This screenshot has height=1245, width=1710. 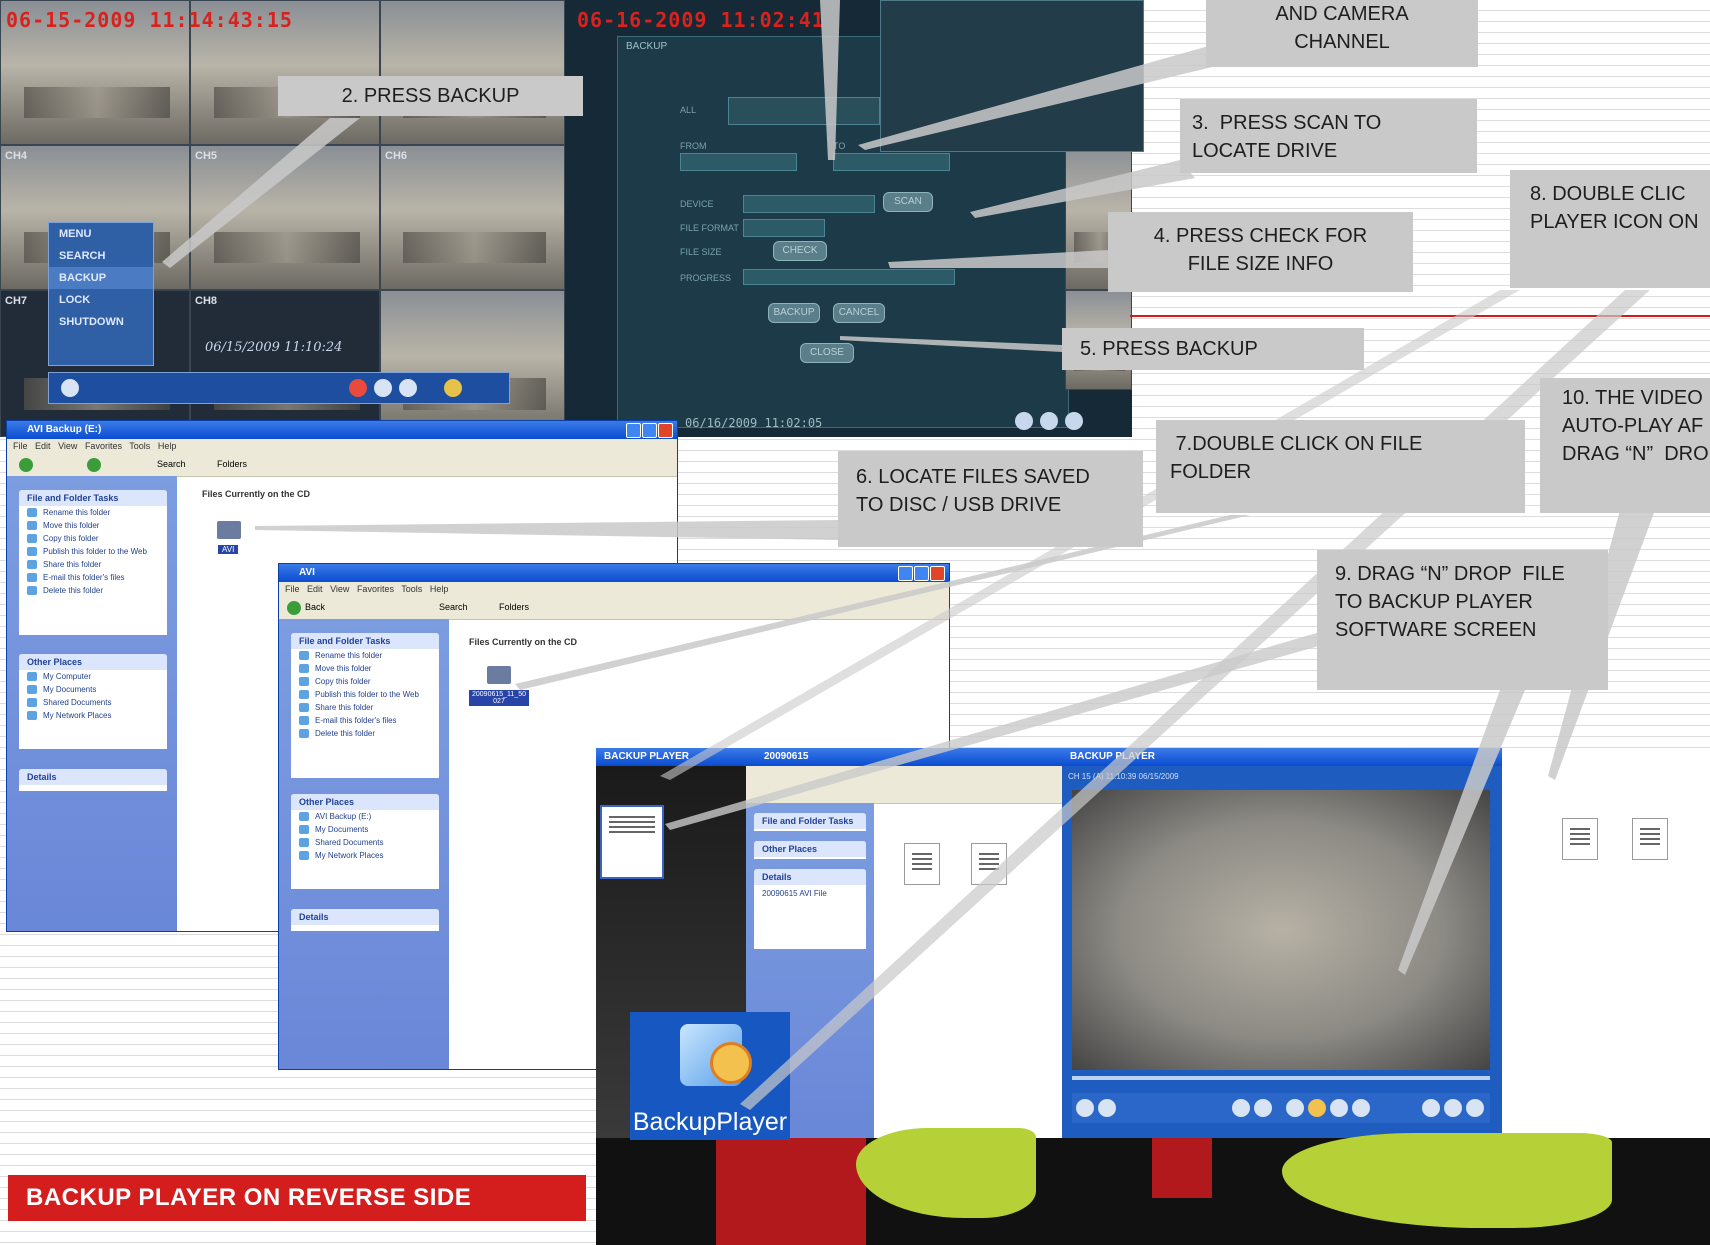 What do you see at coordinates (1260, 264) in the screenshot?
I see `callout-line: FILE SIZE INFO` at bounding box center [1260, 264].